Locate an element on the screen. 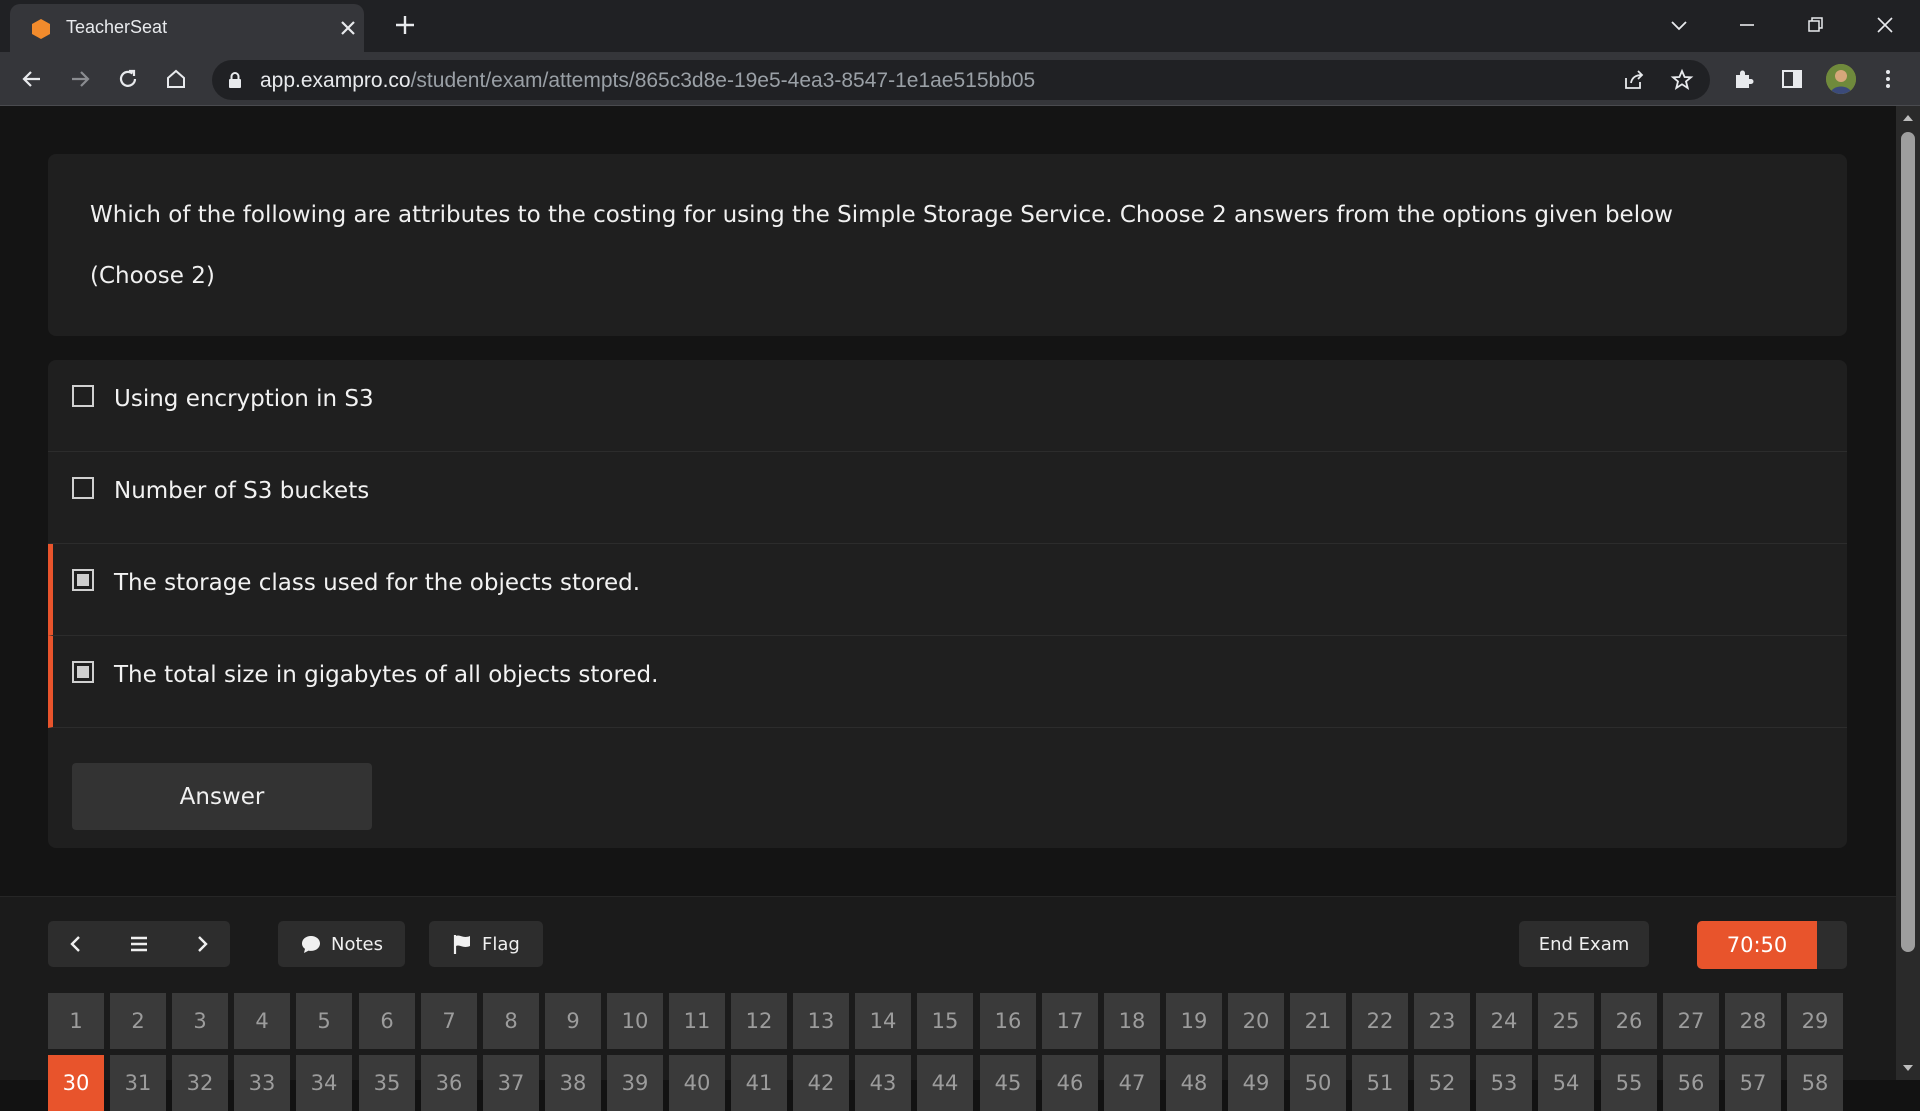 Image resolution: width=1920 pixels, height=1111 pixels. question-number-cell: 47 is located at coordinates (1132, 1083).